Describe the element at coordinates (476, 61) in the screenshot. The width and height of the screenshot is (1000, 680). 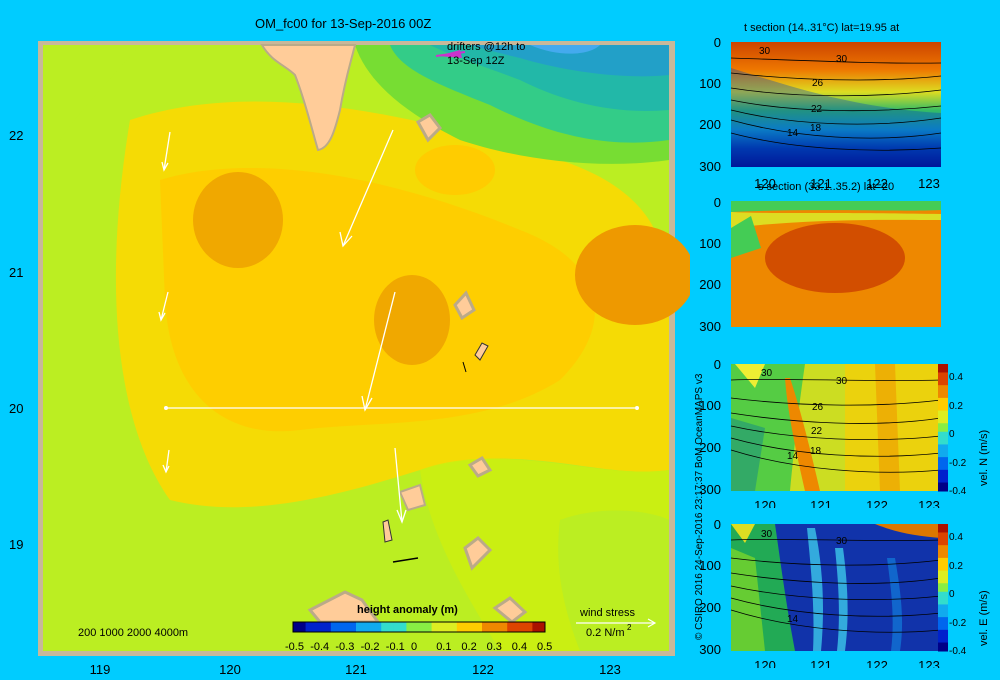
I see `drifters-label-date: 13-Sep 12Z` at that location.